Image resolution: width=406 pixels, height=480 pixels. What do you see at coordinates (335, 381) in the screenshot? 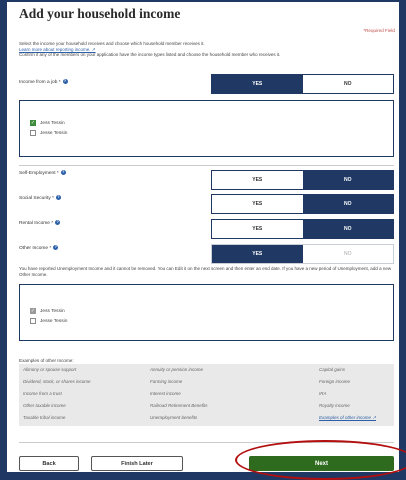
I see `example-item: Foreign income` at bounding box center [335, 381].